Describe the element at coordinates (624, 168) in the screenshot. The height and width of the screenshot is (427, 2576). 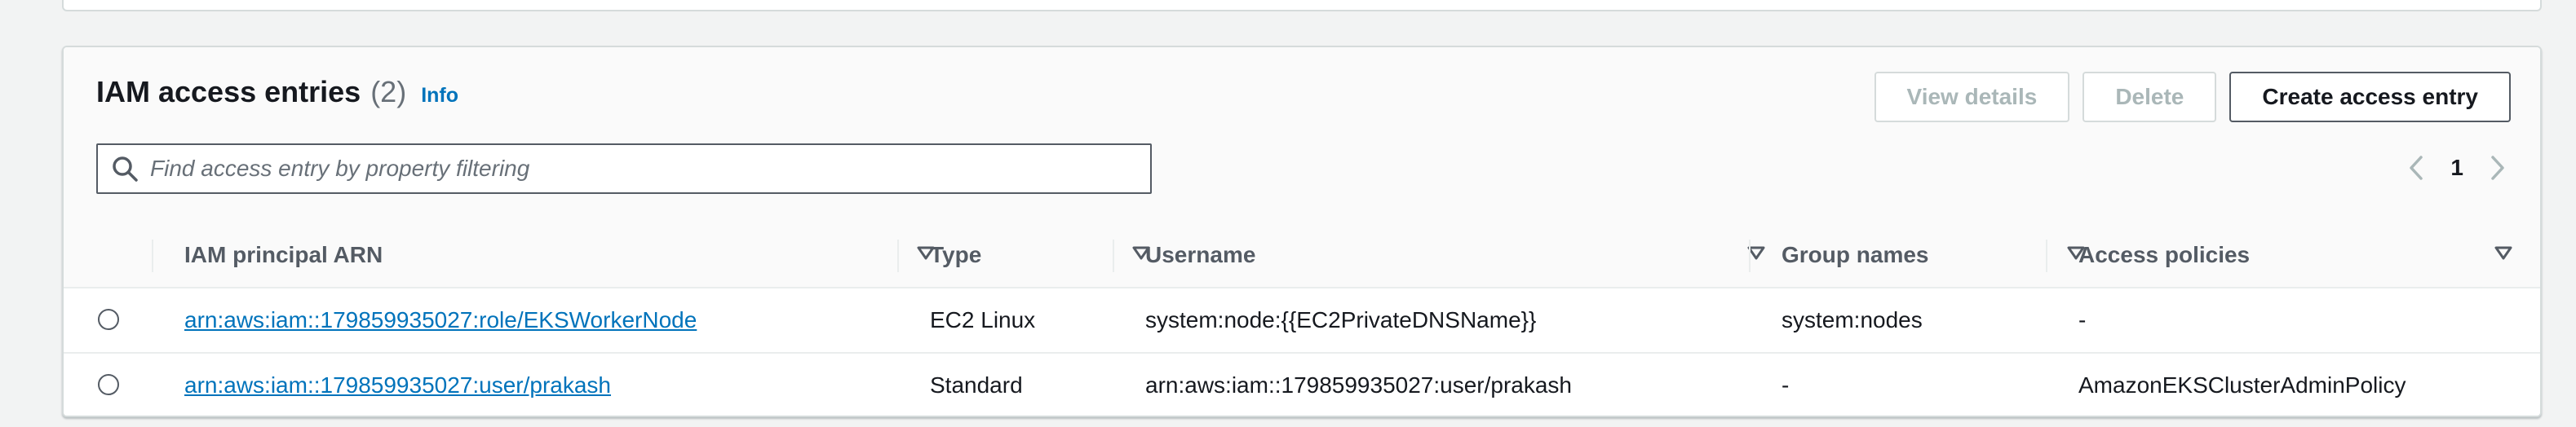
I see `property-filter-input: Find access entry by property filtering` at that location.